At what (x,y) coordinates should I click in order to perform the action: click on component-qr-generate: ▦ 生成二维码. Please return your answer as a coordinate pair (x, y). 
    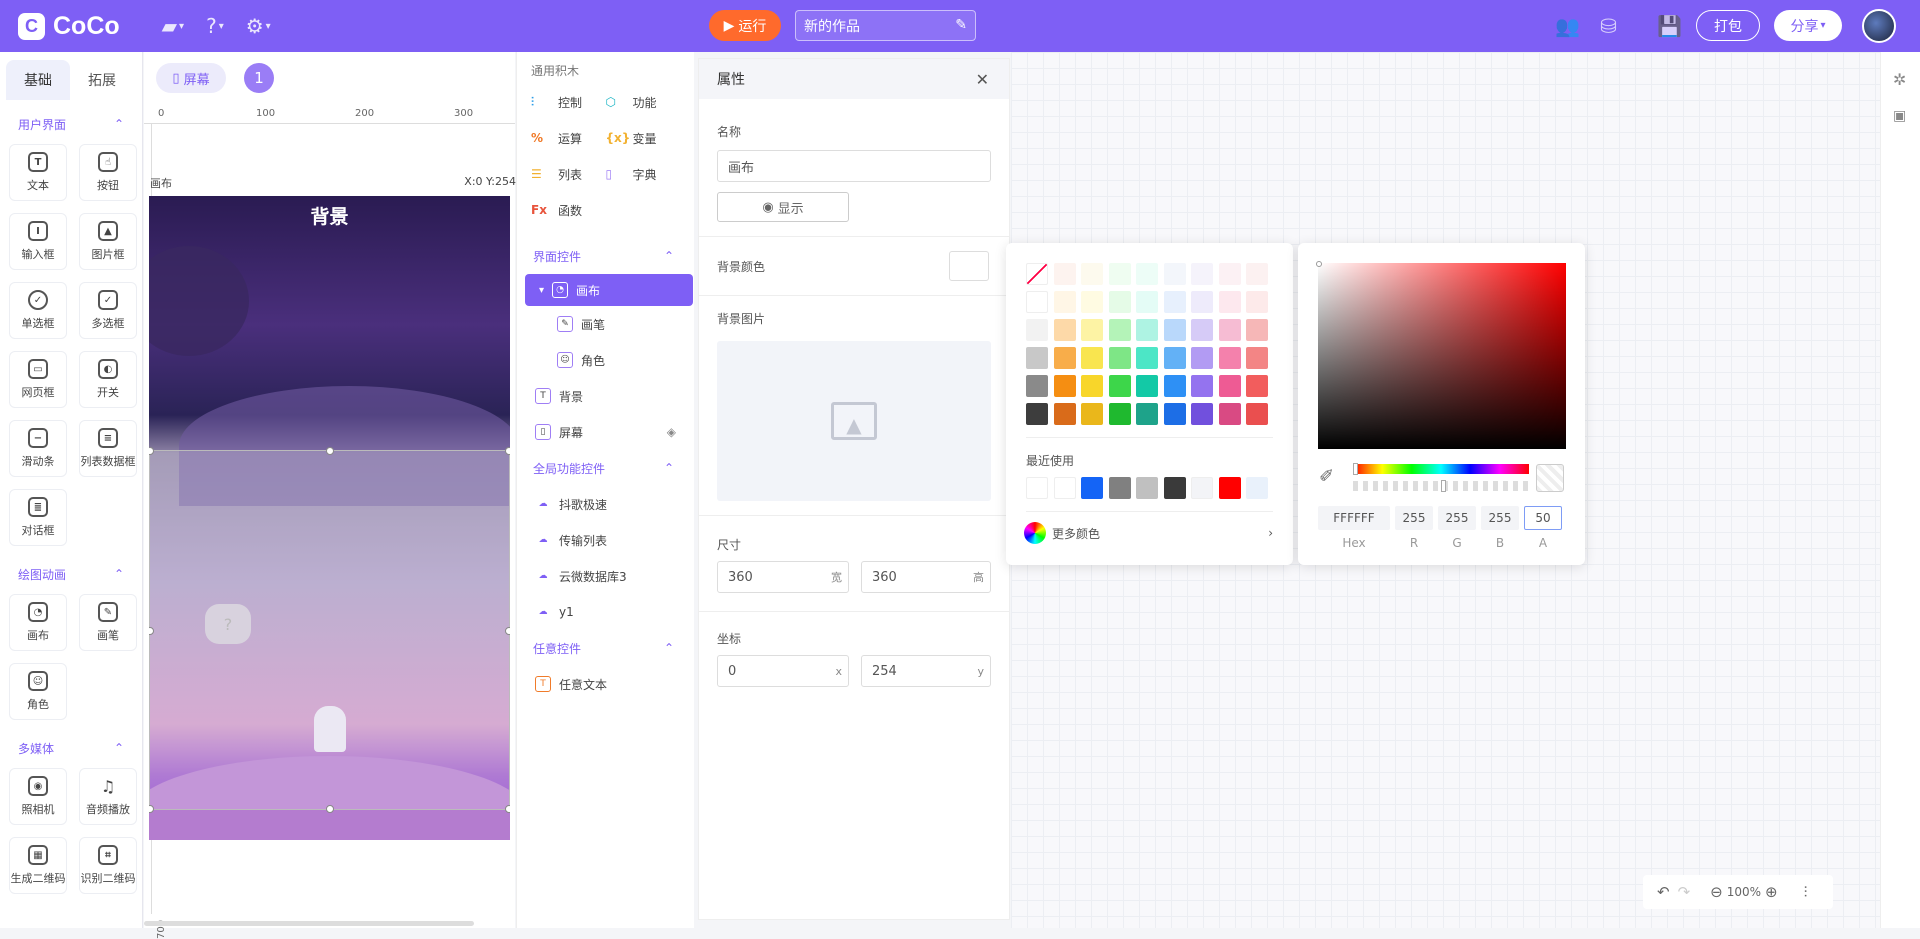
    Looking at the image, I should click on (38, 865).